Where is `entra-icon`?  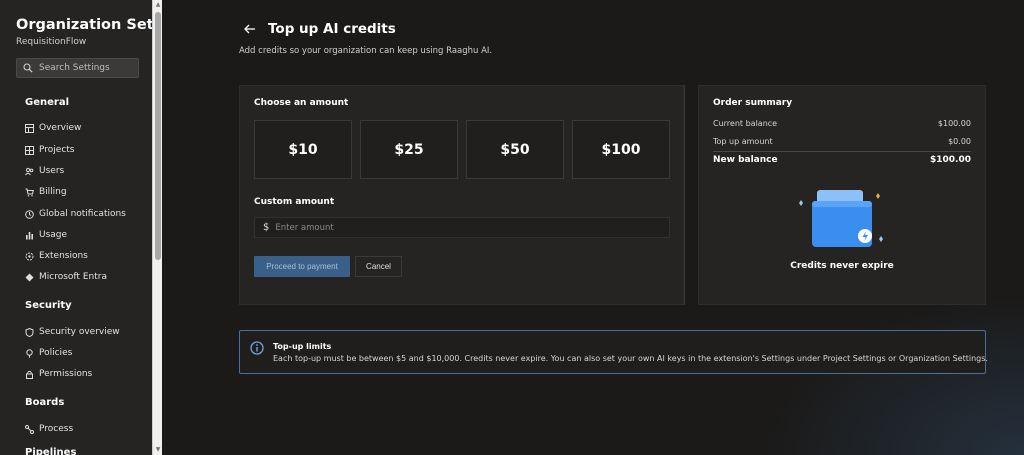 entra-icon is located at coordinates (29, 277).